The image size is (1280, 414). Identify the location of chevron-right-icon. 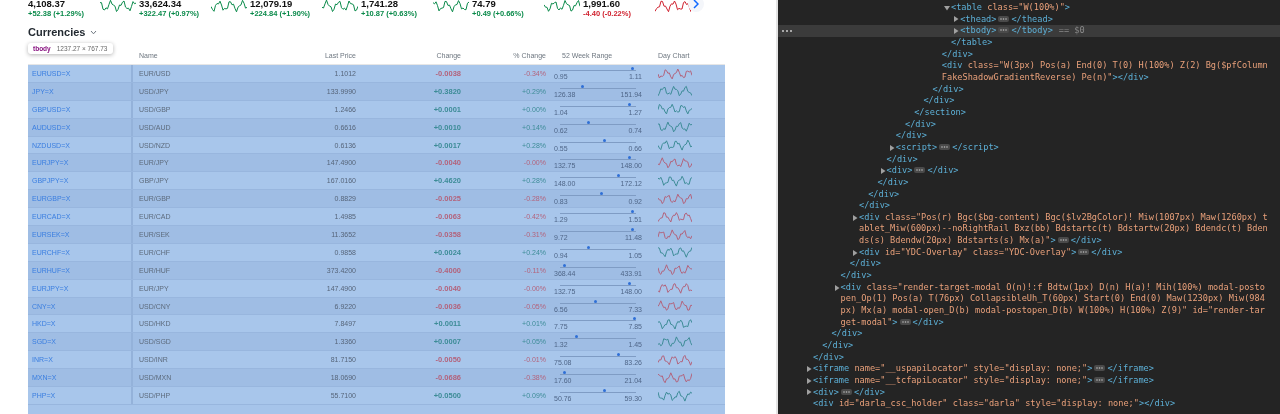
(696, 4).